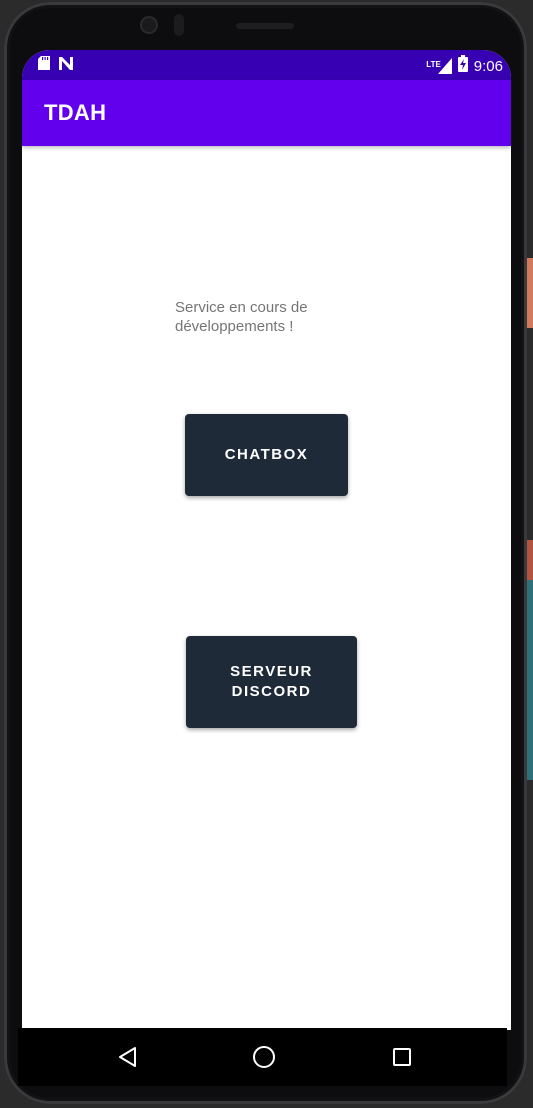  What do you see at coordinates (241, 317) in the screenshot?
I see `development-message: Service en cours de développements !` at bounding box center [241, 317].